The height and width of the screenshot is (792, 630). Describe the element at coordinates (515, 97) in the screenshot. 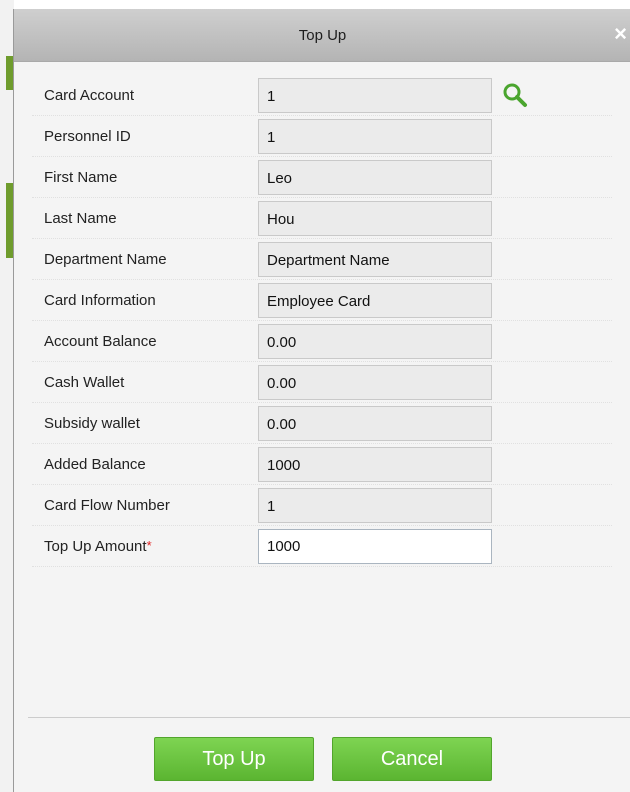

I see `search-icon` at that location.